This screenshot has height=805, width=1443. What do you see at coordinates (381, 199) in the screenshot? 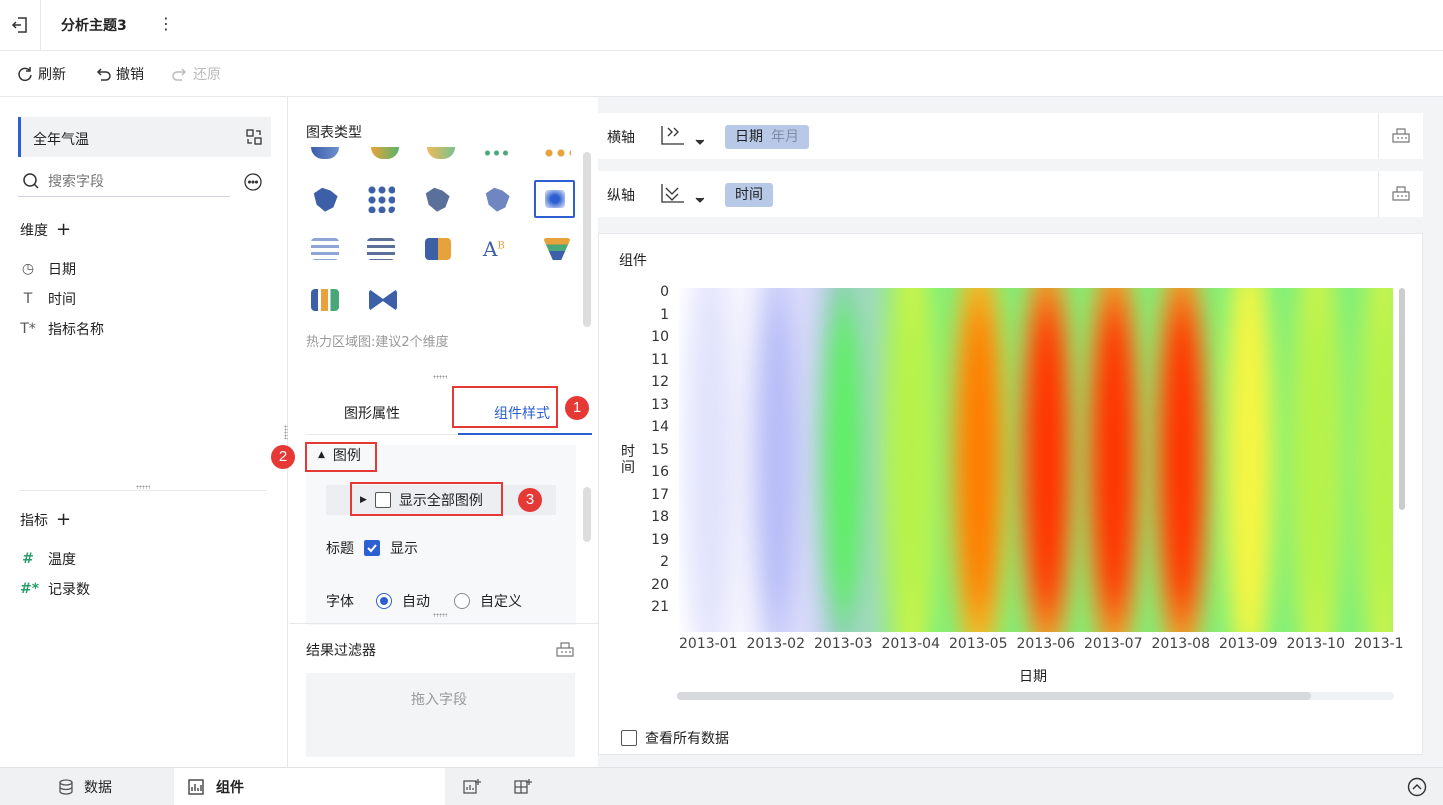
I see `point-map-icon` at bounding box center [381, 199].